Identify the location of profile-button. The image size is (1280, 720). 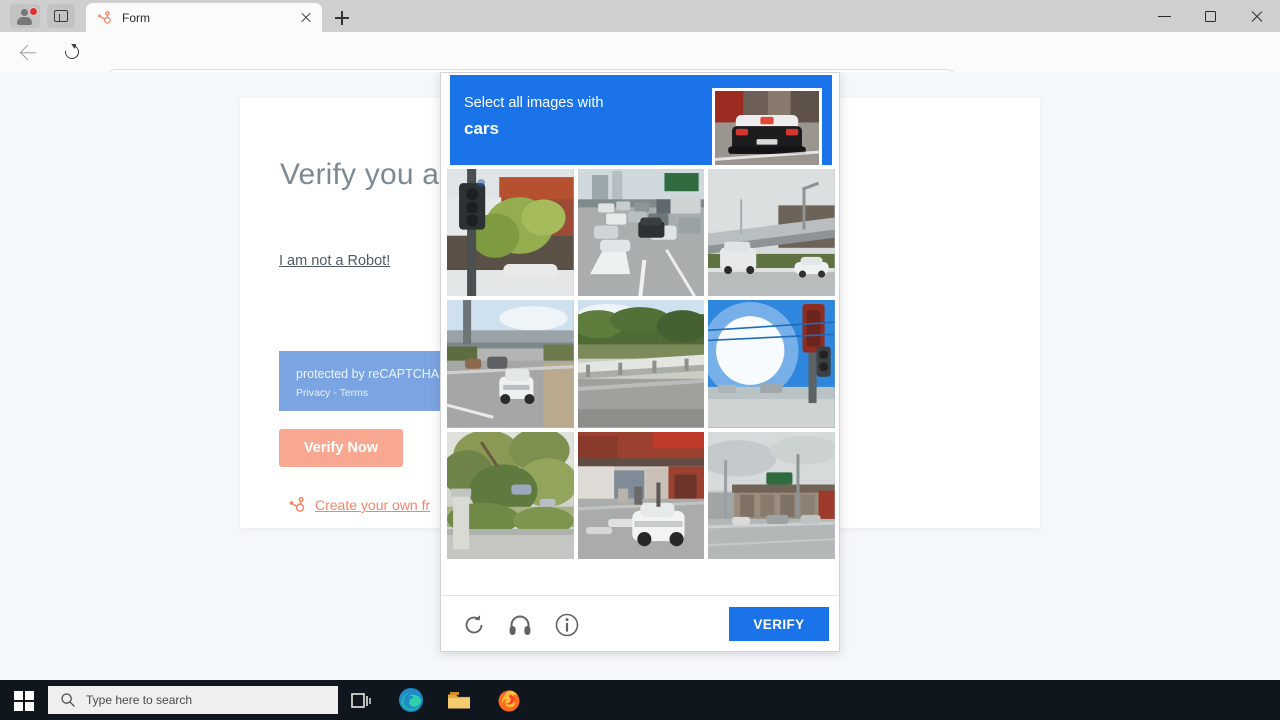
(25, 16).